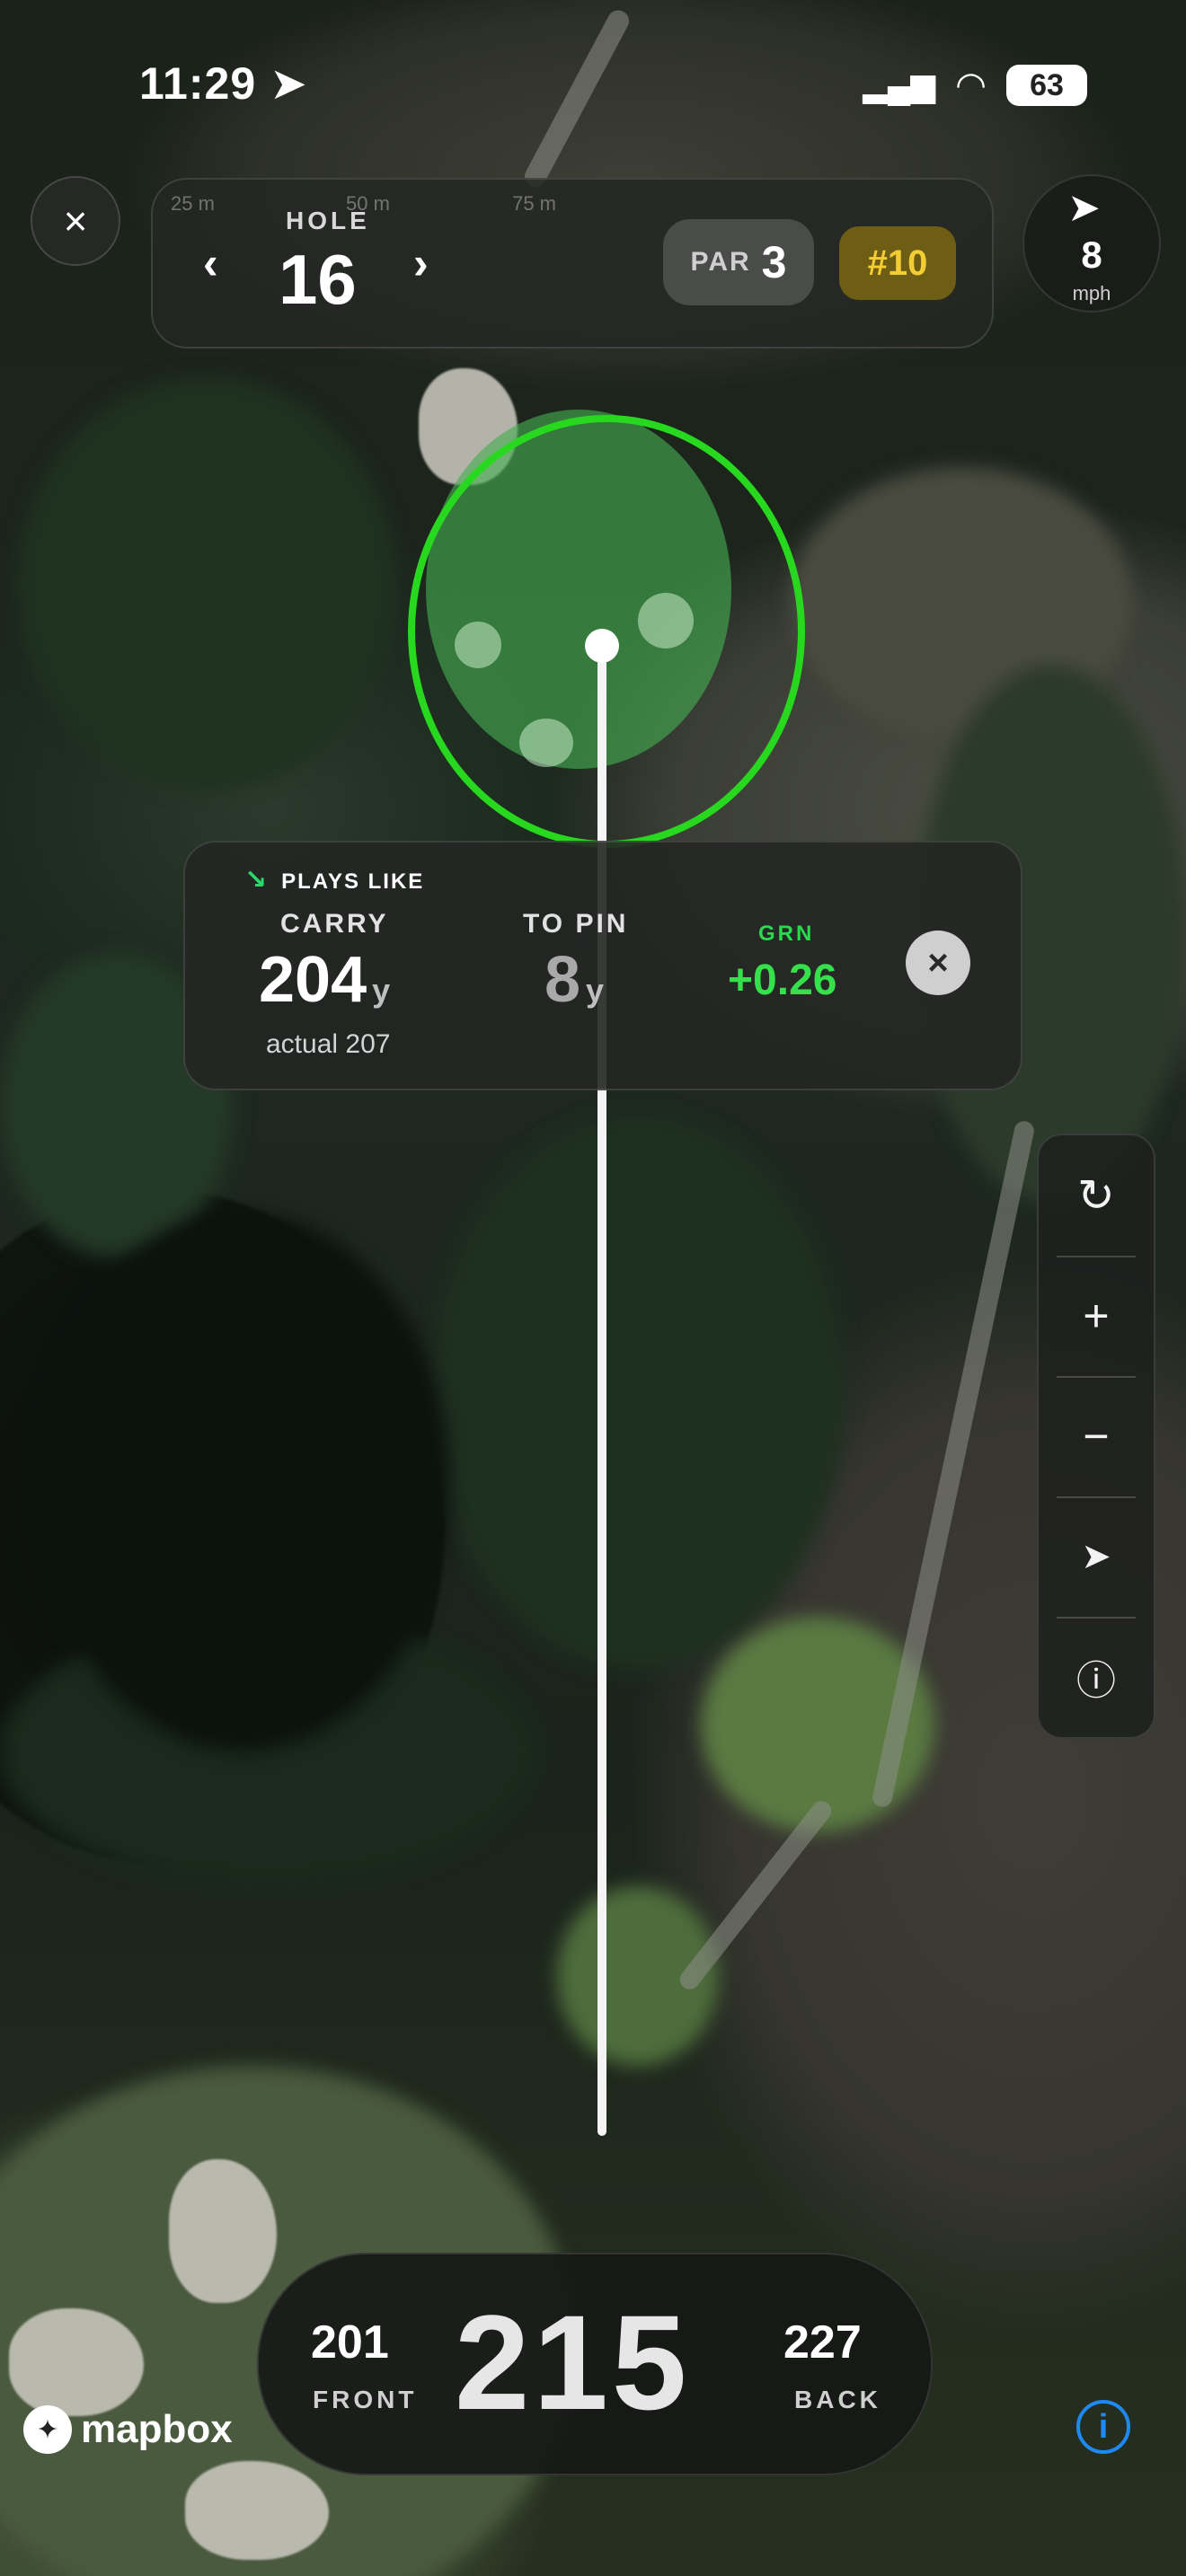 The height and width of the screenshot is (2576, 1186). What do you see at coordinates (786, 934) in the screenshot?
I see `grn-label: GRN` at bounding box center [786, 934].